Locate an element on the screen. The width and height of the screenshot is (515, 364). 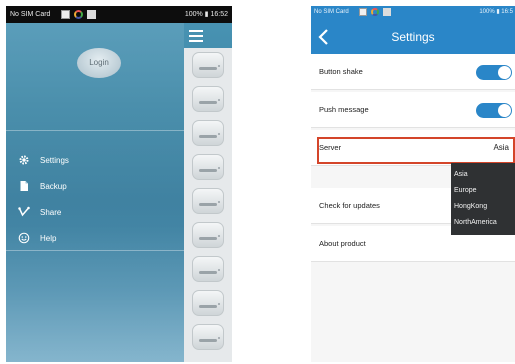
menu-item-settings: Settings is located at coordinates (93, 160).